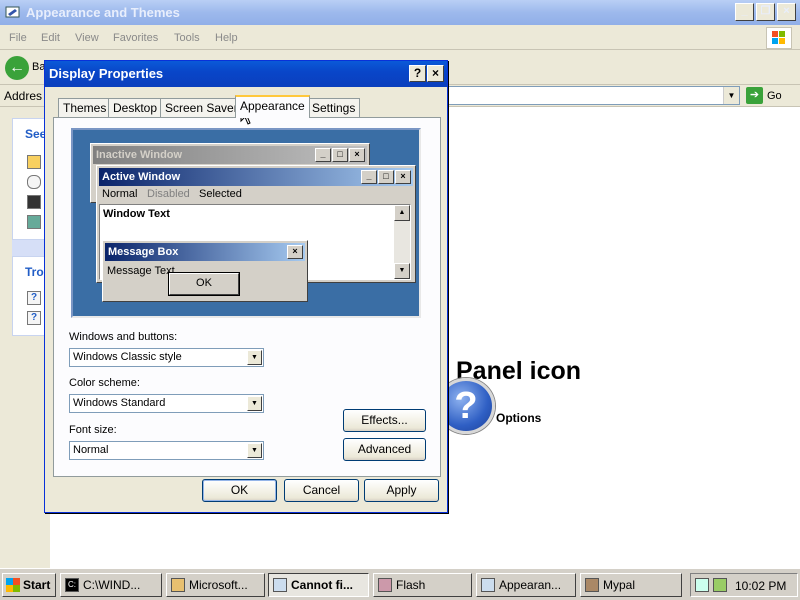 The image size is (800, 600). I want to click on cancel-button: Cancel, so click(321, 490).